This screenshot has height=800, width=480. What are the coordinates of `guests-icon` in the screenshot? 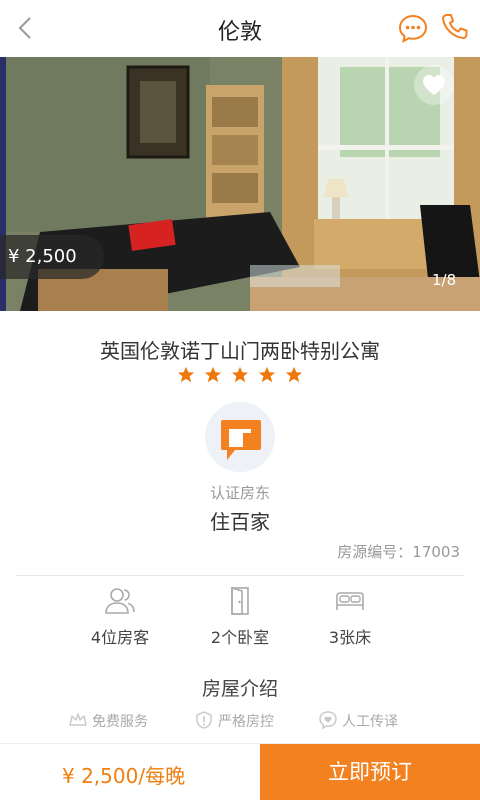 It's located at (120, 601).